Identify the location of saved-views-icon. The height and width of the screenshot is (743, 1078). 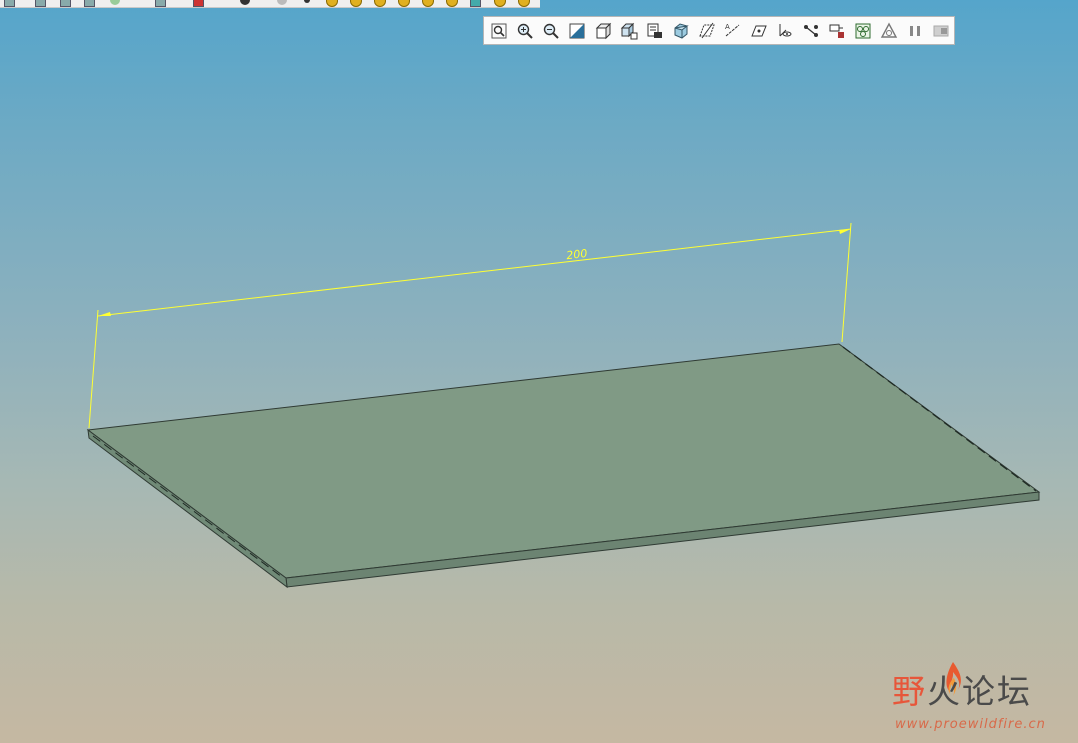
(628, 30).